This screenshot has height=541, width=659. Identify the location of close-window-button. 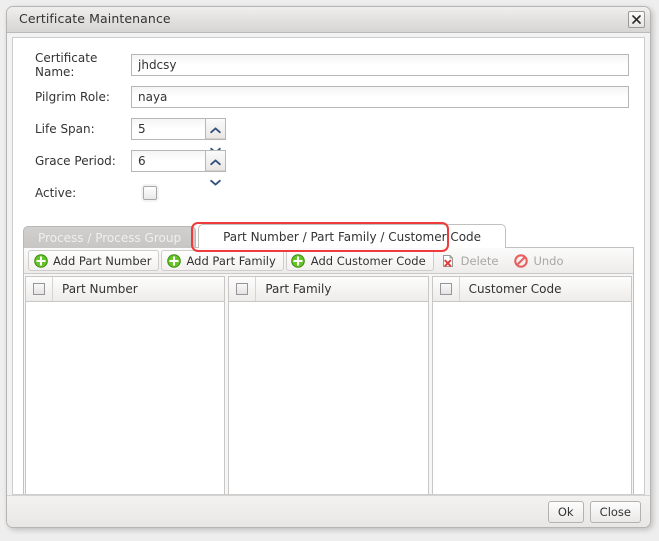
(636, 19).